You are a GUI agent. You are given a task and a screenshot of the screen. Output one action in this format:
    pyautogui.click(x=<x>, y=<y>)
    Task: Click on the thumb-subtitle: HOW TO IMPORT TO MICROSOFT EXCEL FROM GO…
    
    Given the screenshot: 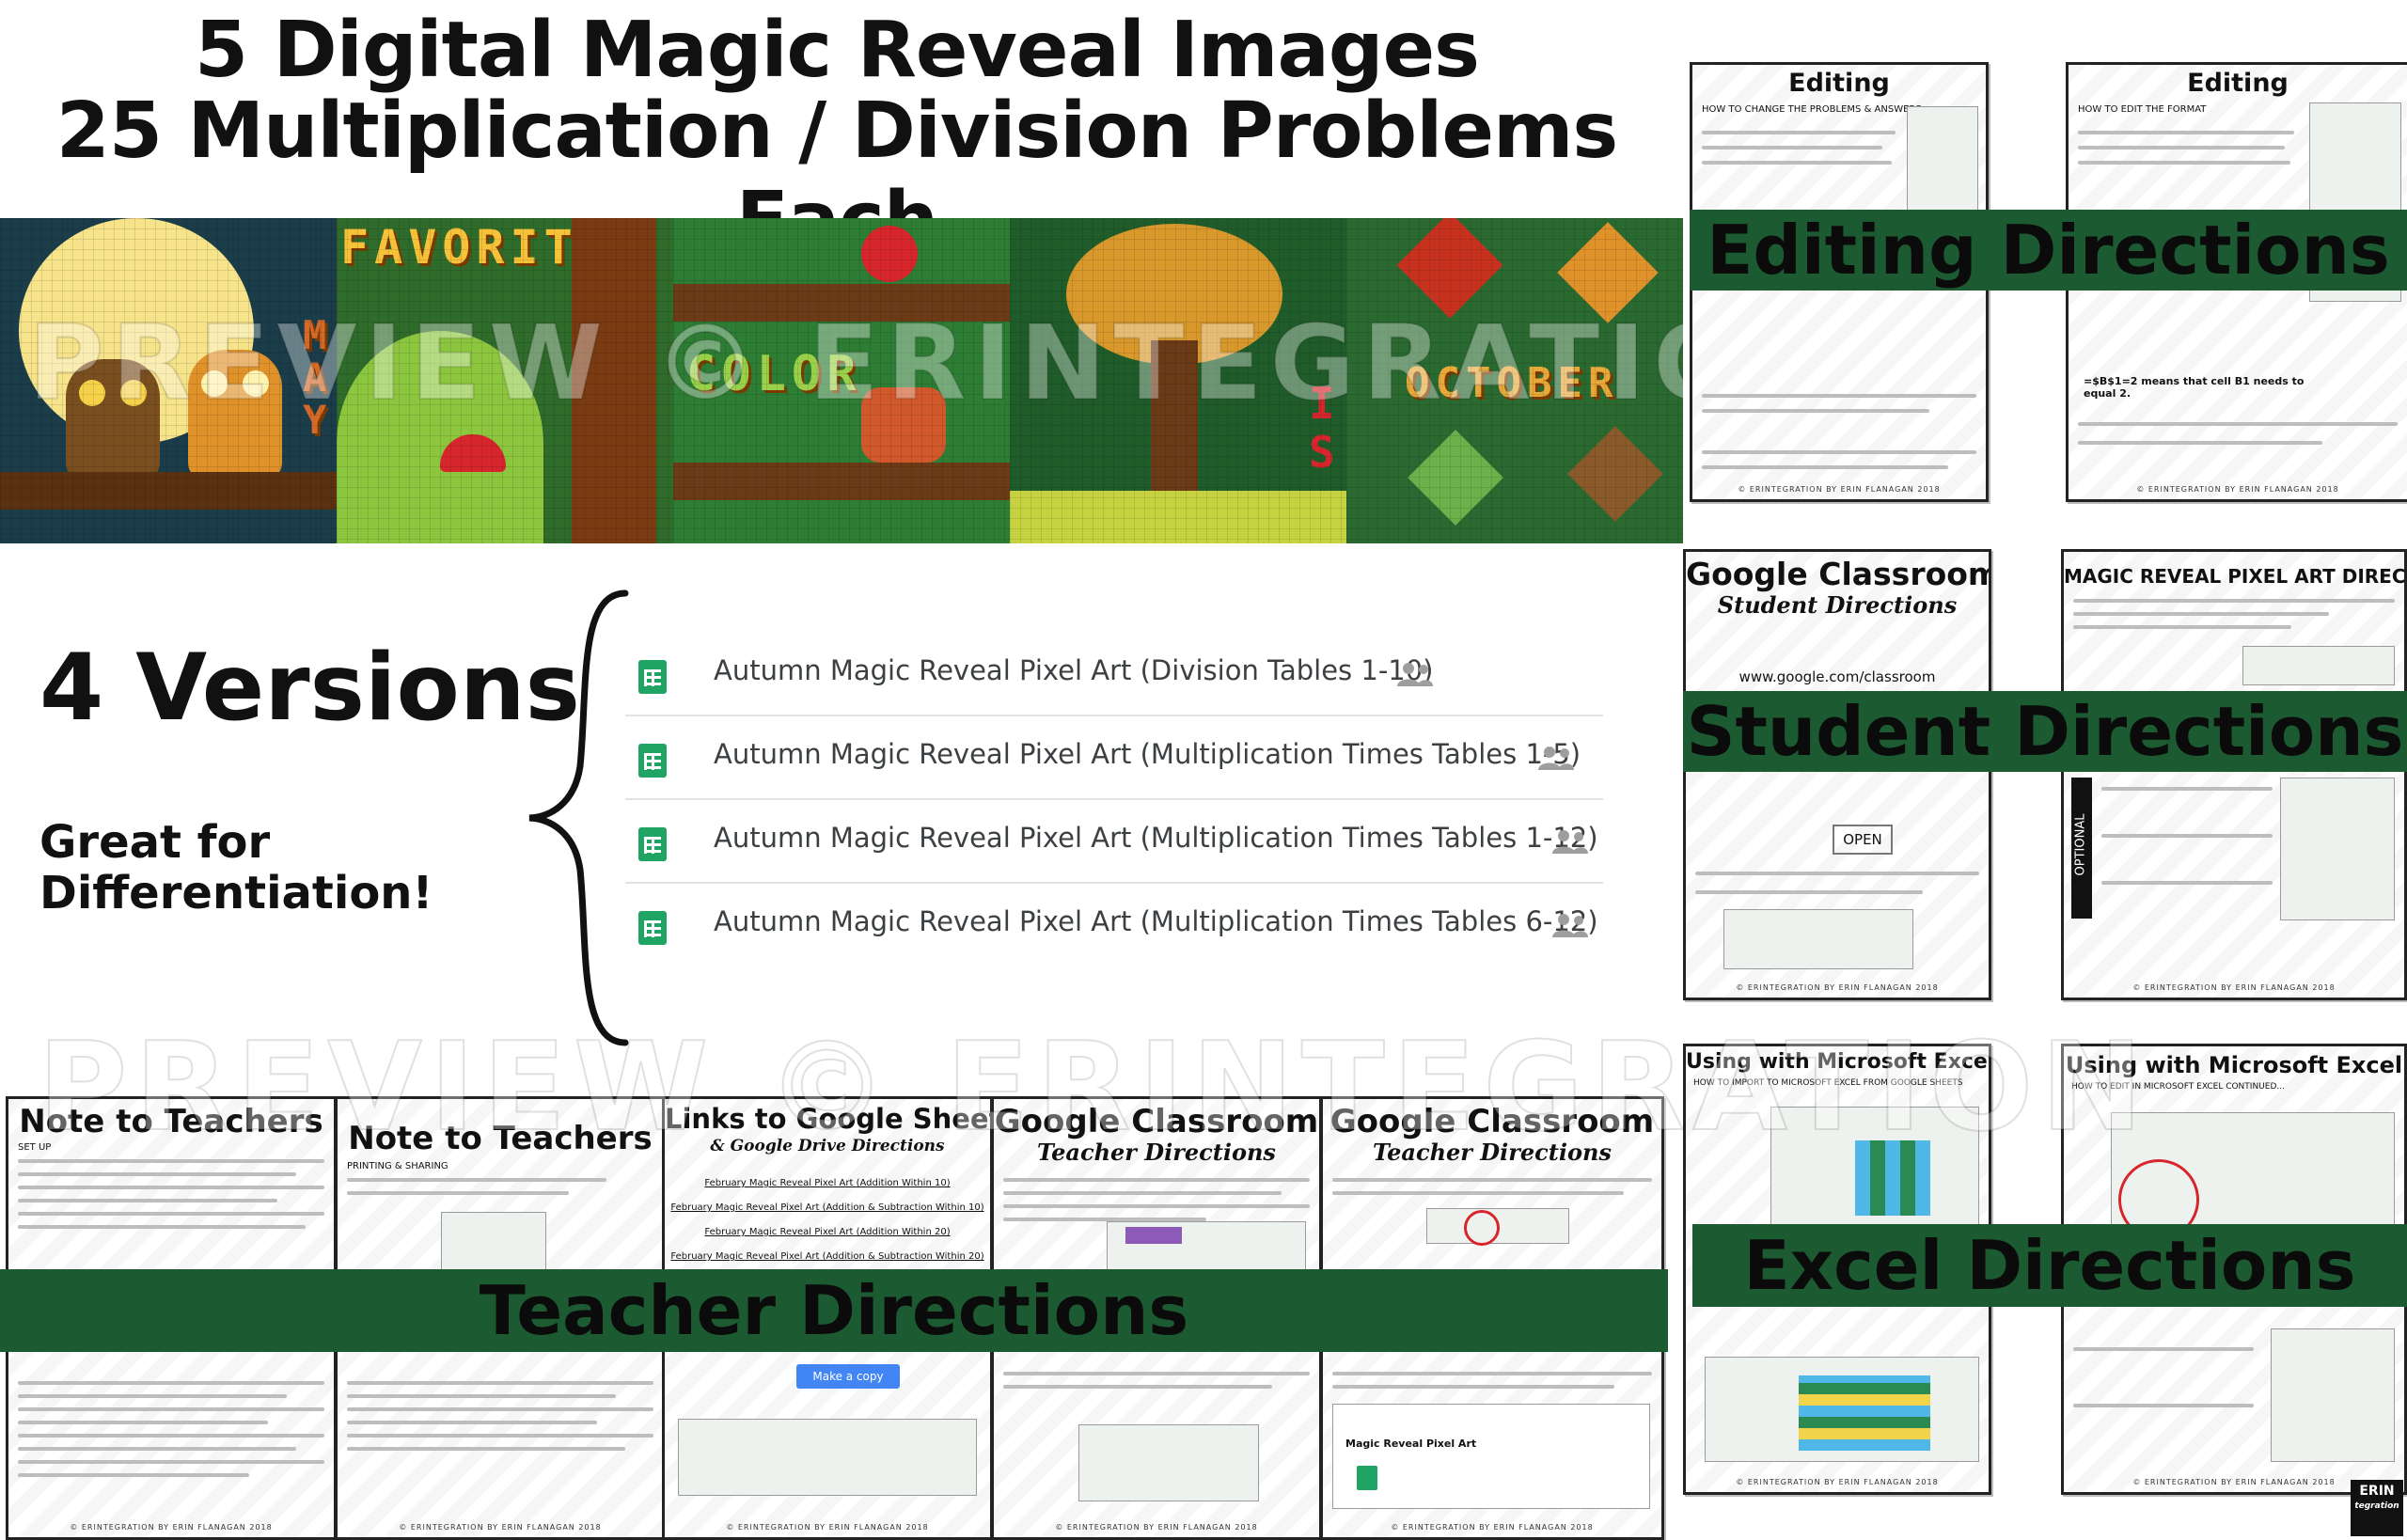 What is the action you would take?
    pyautogui.click(x=1828, y=1083)
    